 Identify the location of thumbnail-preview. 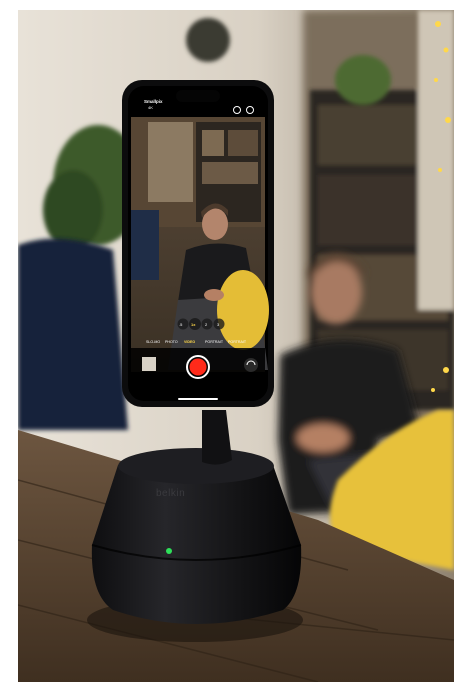
(149, 364).